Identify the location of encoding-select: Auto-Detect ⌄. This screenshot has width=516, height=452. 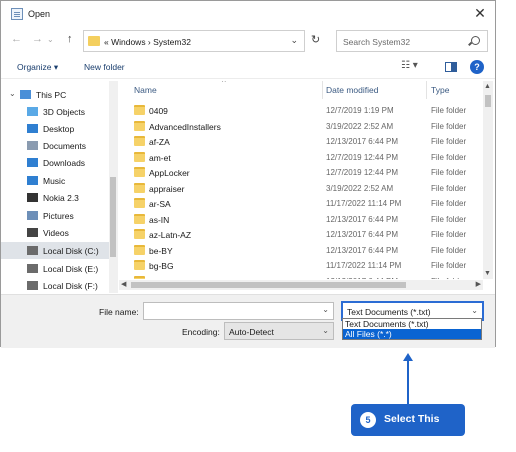
(279, 331).